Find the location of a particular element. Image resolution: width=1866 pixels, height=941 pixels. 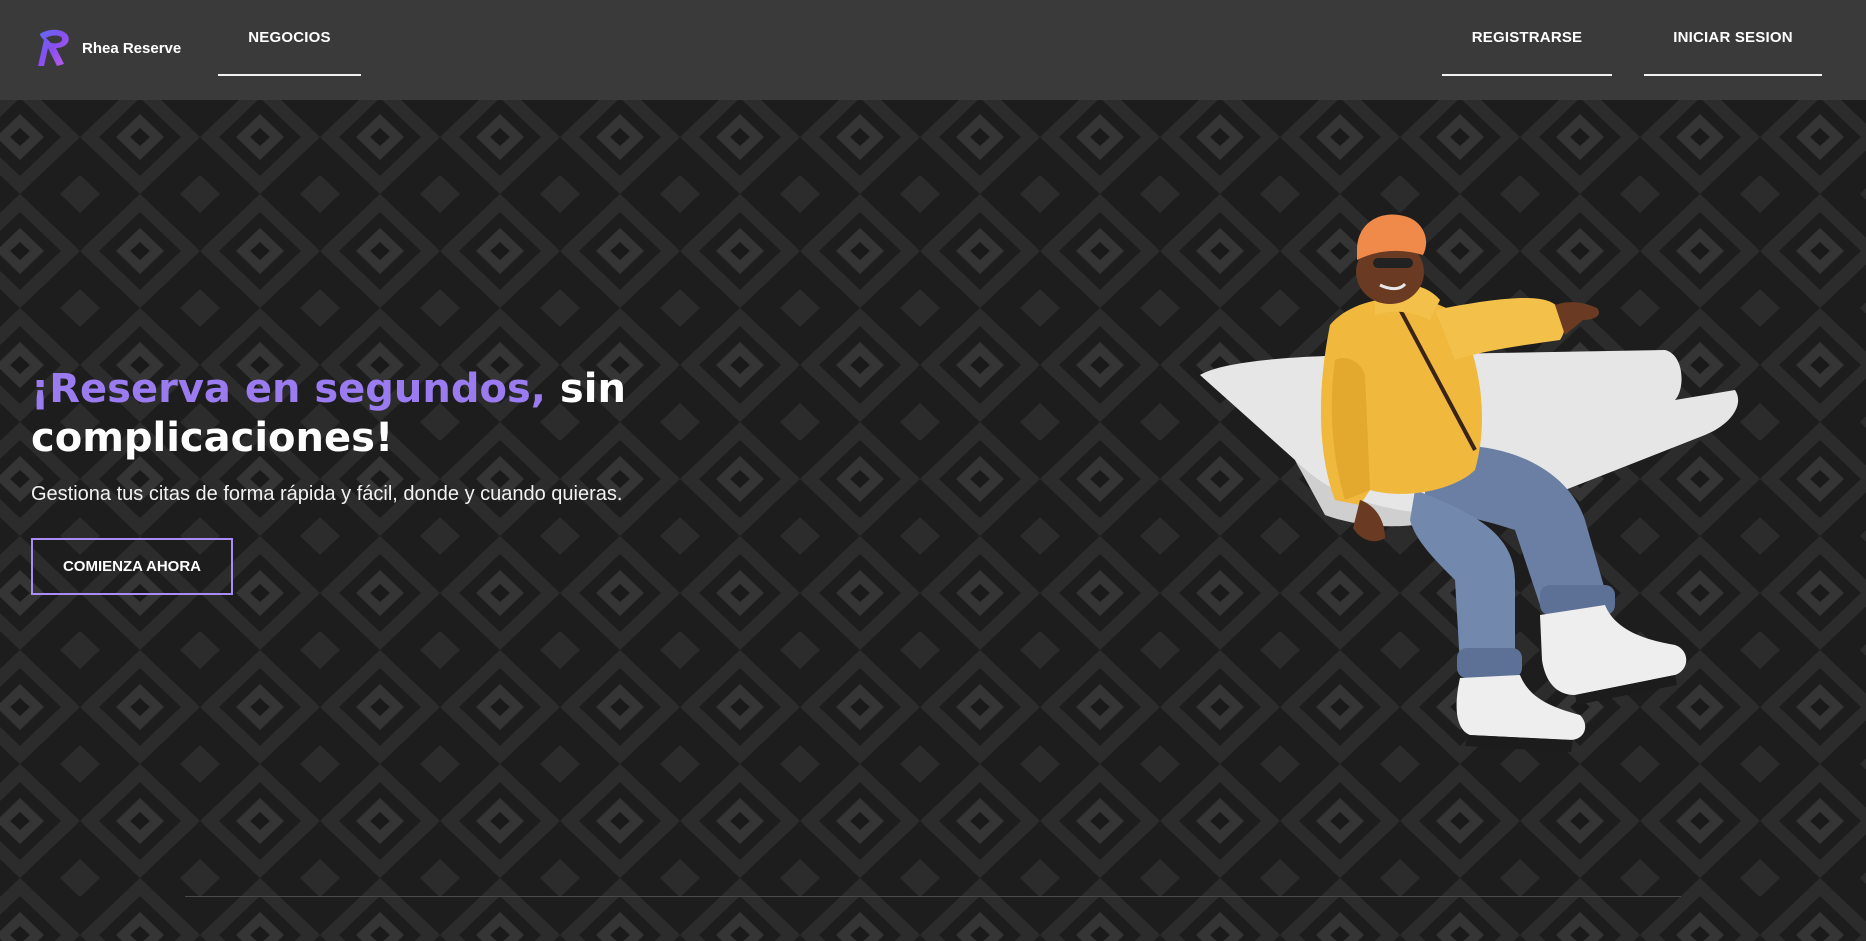

rhea-logo-icon is located at coordinates (53, 47).